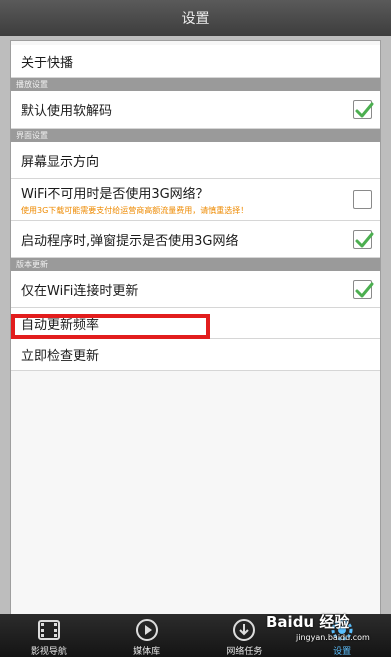  What do you see at coordinates (60, 356) in the screenshot?
I see `check-update-label: 立即检查更新` at bounding box center [60, 356].